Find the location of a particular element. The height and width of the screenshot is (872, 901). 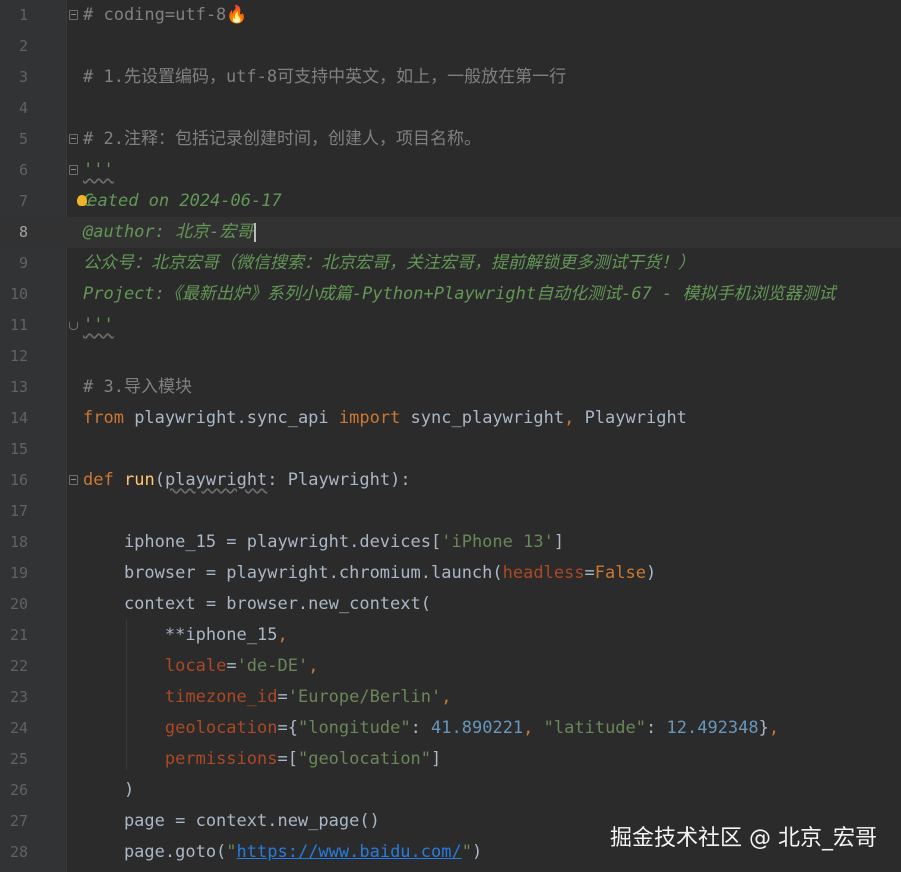

code-text: = is located at coordinates (231, 666).